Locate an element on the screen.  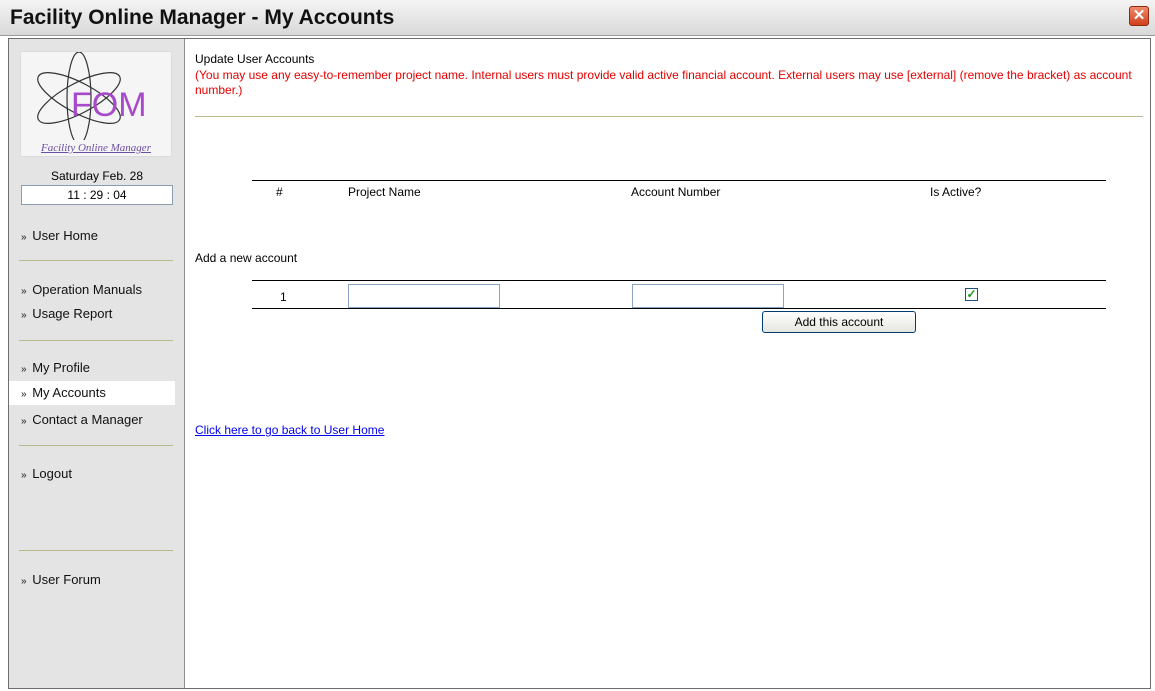
sidebar-item-user-forum: » User Forum is located at coordinates (92, 580).